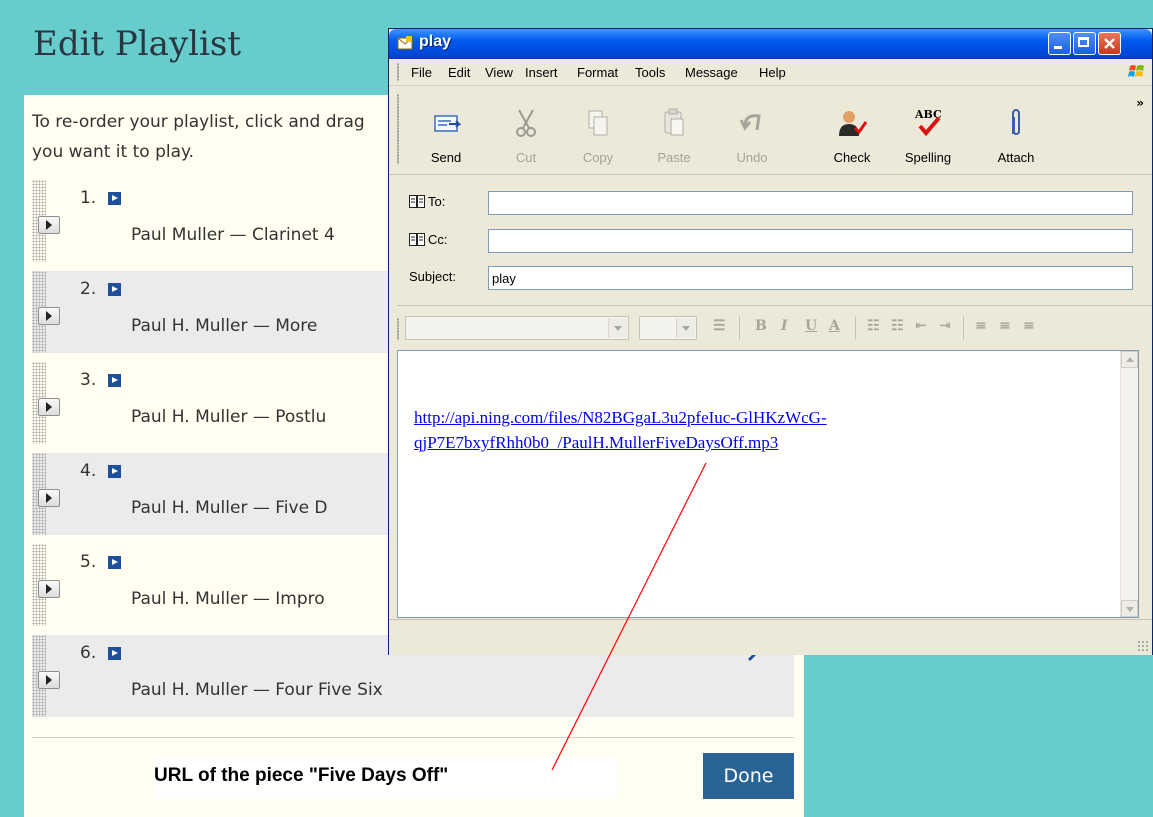 Image resolution: width=1153 pixels, height=817 pixels. What do you see at coordinates (88, 471) in the screenshot?
I see `track-number: 4.` at bounding box center [88, 471].